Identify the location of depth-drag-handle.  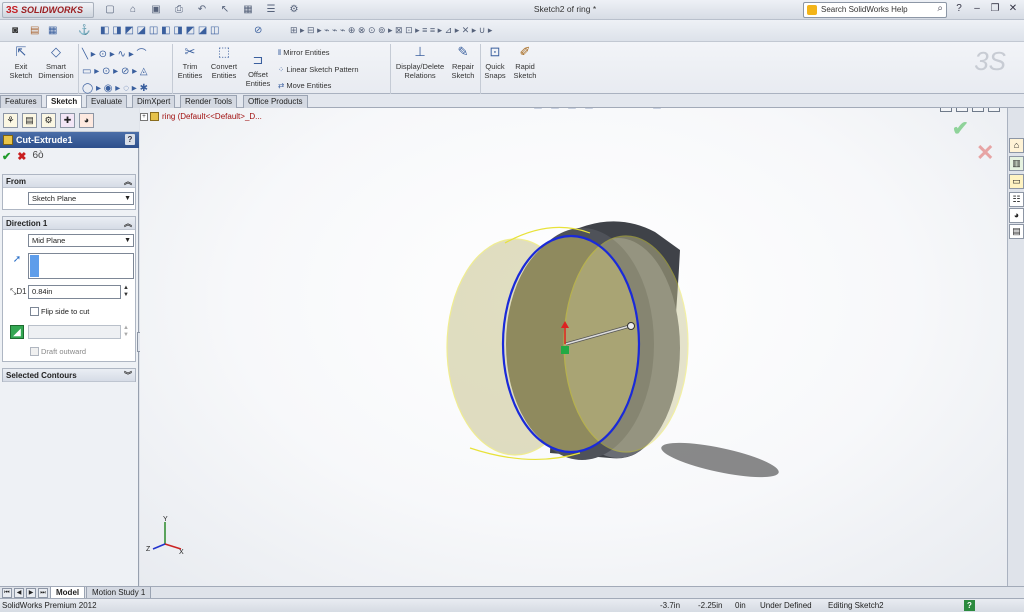
(631, 326).